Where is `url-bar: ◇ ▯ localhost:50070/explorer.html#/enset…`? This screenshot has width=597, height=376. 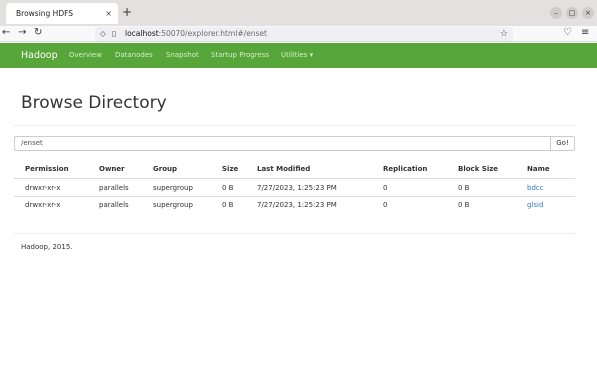
url-bar: ◇ ▯ localhost:50070/explorer.html#/enset… is located at coordinates (304, 34).